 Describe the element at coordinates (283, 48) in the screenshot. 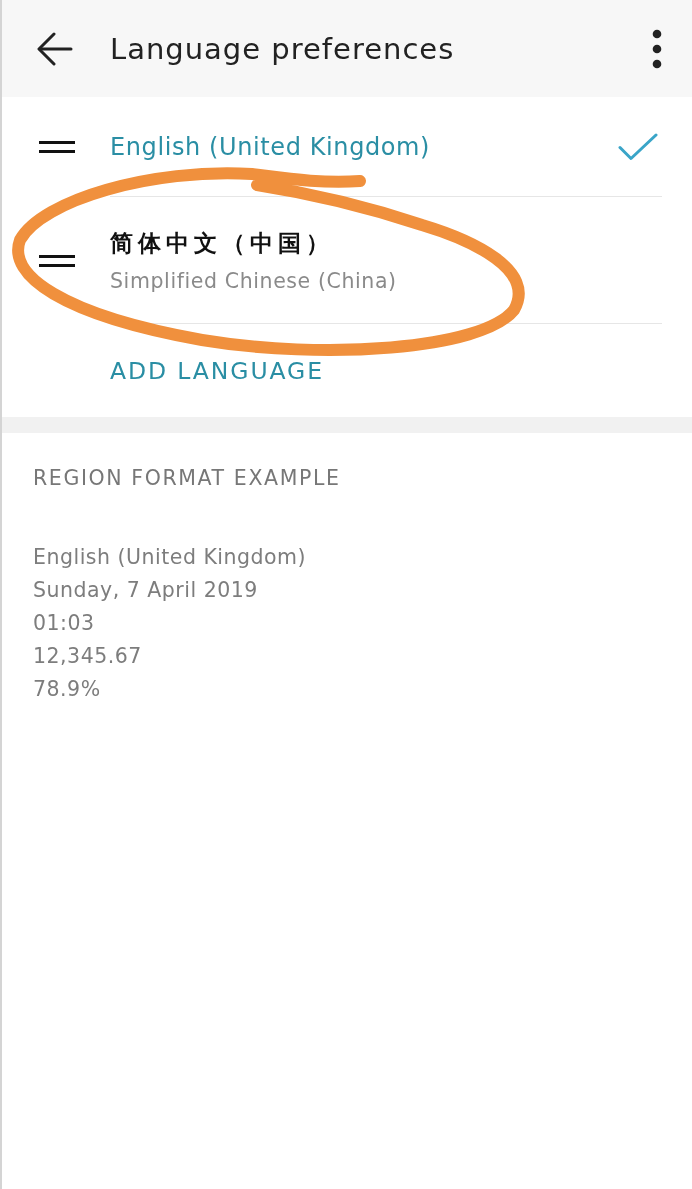

I see `page-title: Language preferences` at that location.